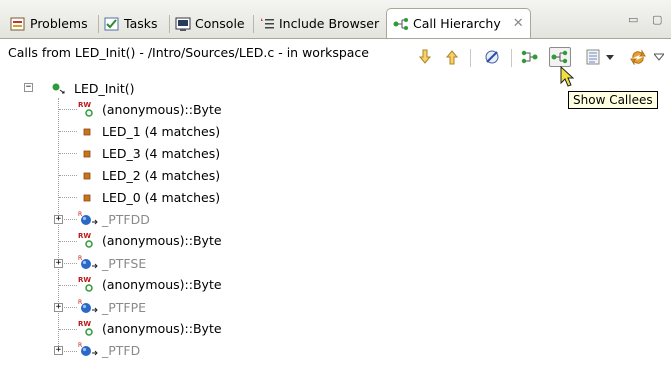  I want to click on tab-label: Tasks, so click(141, 23).